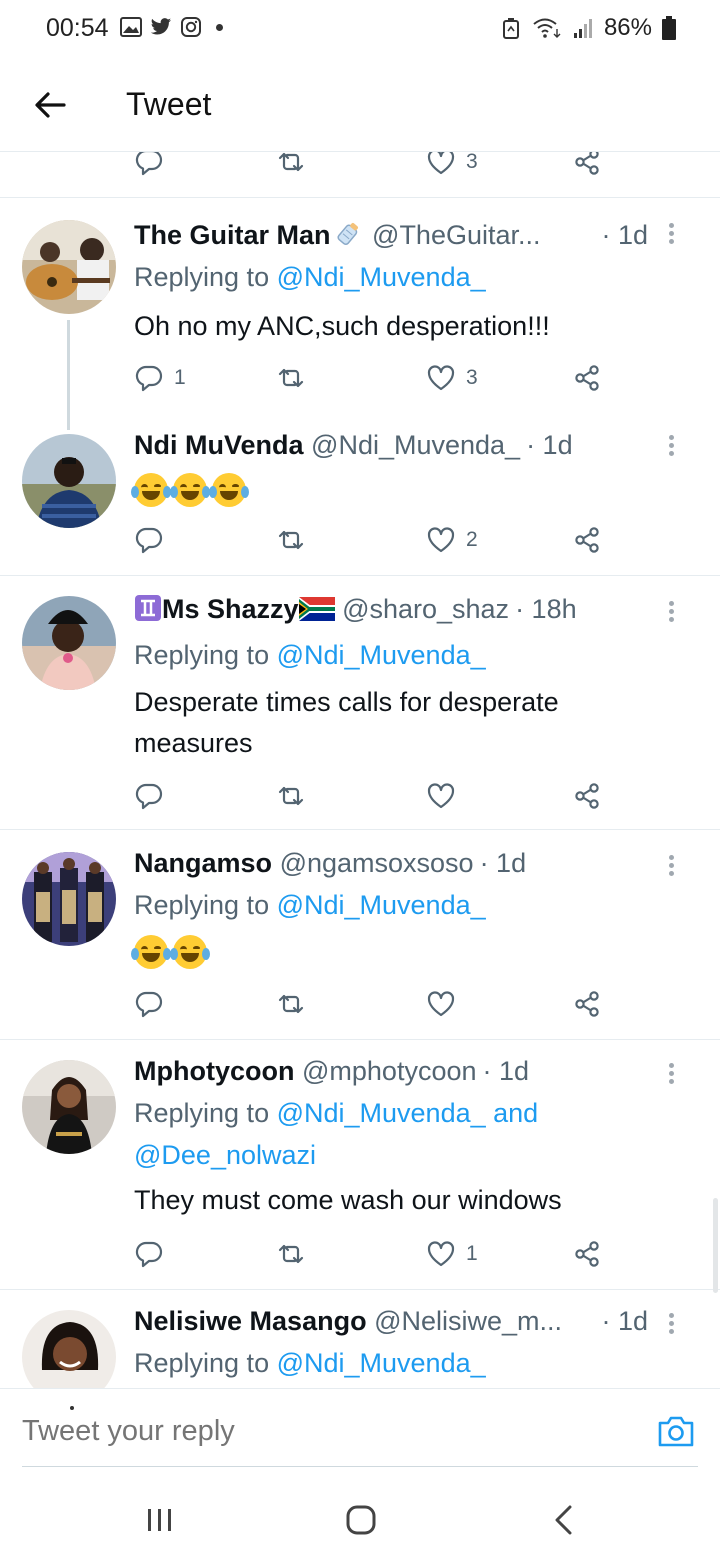 This screenshot has height=1560, width=720. What do you see at coordinates (219, 27) in the screenshot?
I see `notification-dot-icon` at bounding box center [219, 27].